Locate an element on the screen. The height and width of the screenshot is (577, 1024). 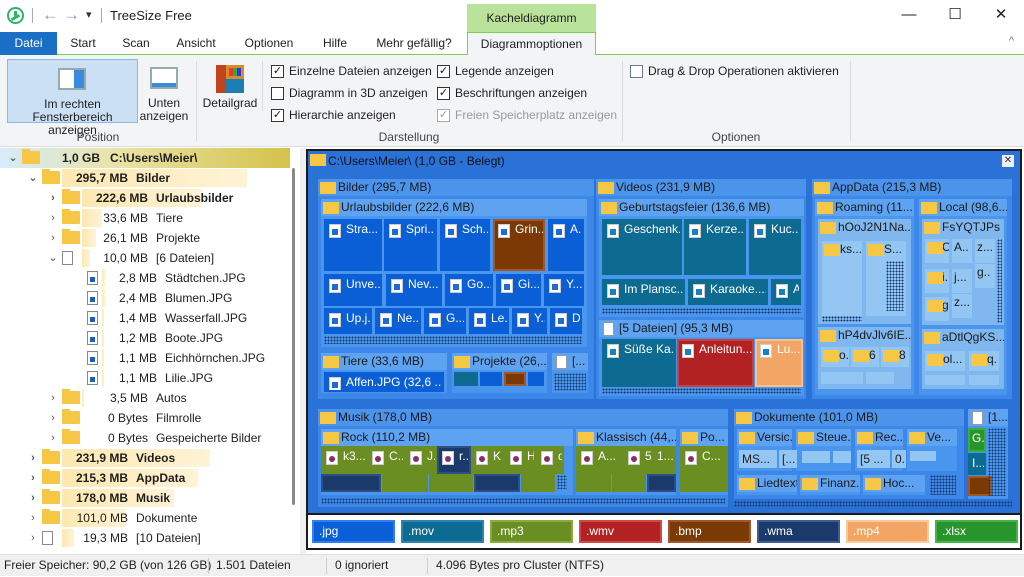
tile-folder: i. is located at coordinates (937, 281).